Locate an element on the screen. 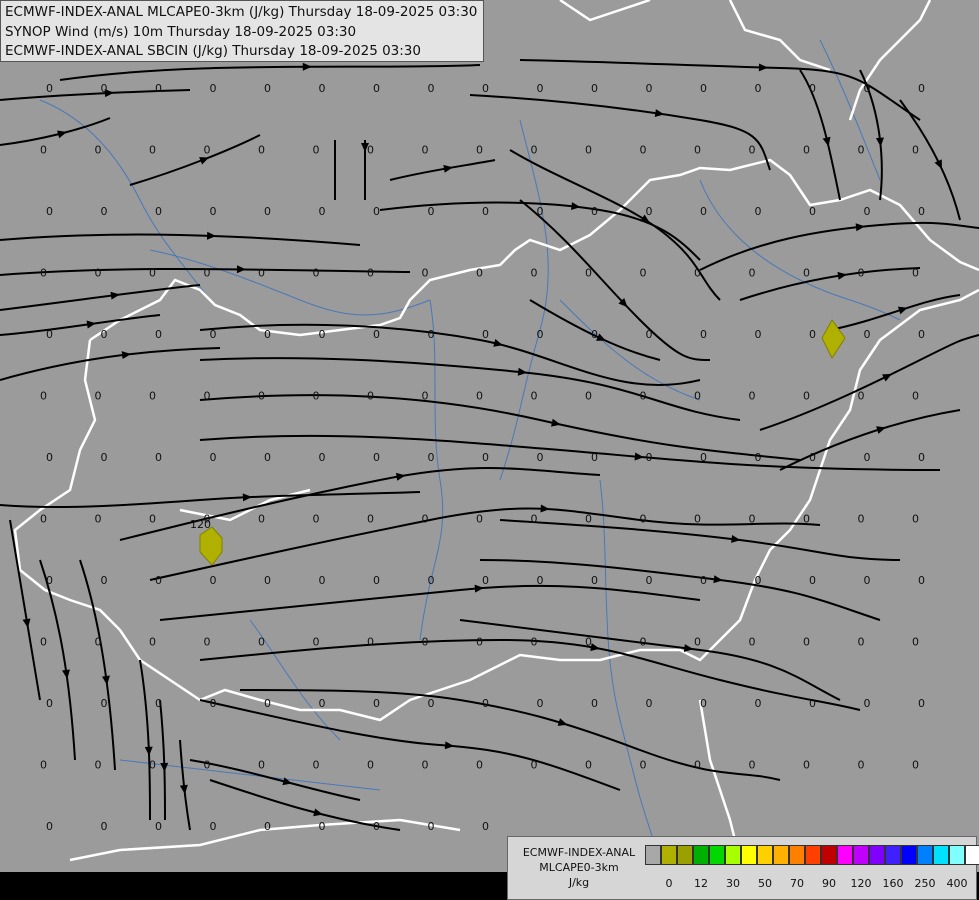  legend-title: ECMWF-INDEX-ANAL MLCAPE0-3km J/kg is located at coordinates (579, 867).